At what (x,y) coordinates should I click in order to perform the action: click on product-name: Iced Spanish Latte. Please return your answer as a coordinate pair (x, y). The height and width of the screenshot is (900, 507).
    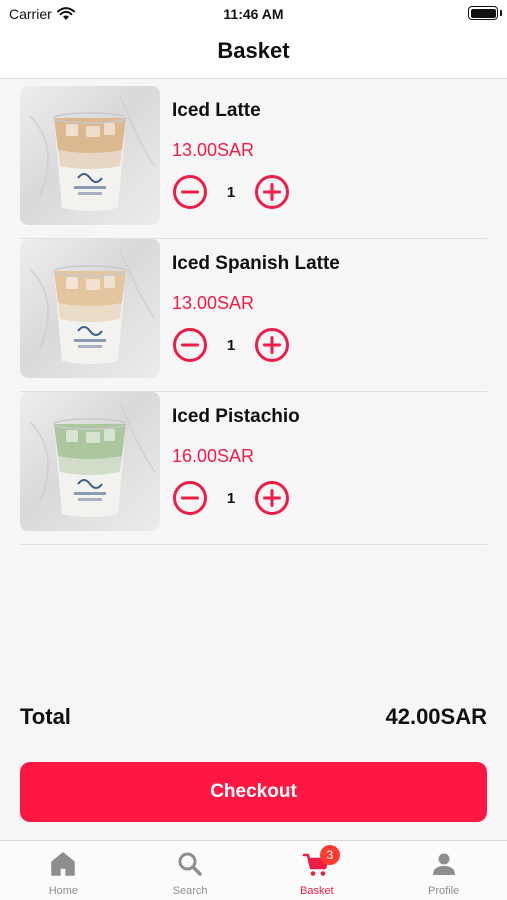
    Looking at the image, I should click on (256, 263).